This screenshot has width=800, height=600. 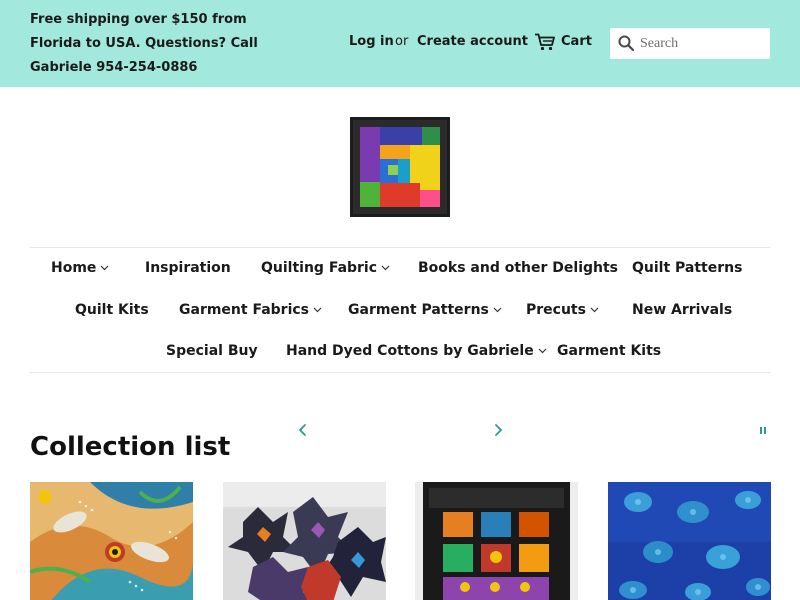 I want to click on nav-item-quilt-kits: Quilt Kits, so click(x=112, y=310).